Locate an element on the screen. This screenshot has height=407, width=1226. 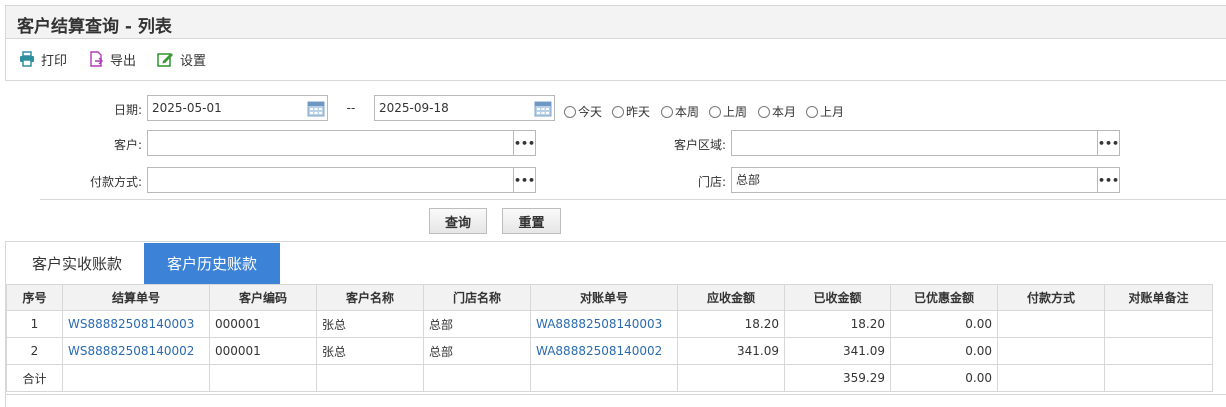
print-button: 打印 is located at coordinates (43, 59).